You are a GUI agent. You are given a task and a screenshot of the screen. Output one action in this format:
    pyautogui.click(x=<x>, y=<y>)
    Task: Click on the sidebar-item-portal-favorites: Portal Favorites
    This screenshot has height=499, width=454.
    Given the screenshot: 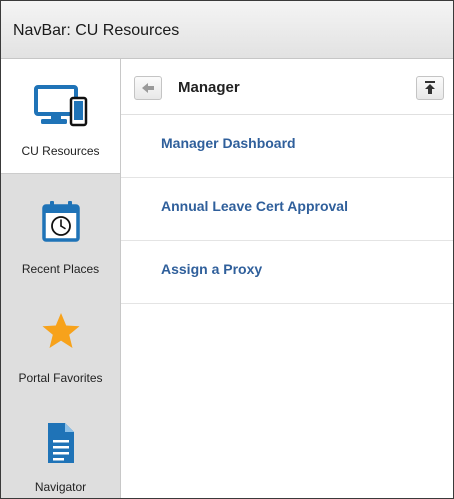 What is the action you would take?
    pyautogui.click(x=60, y=339)
    